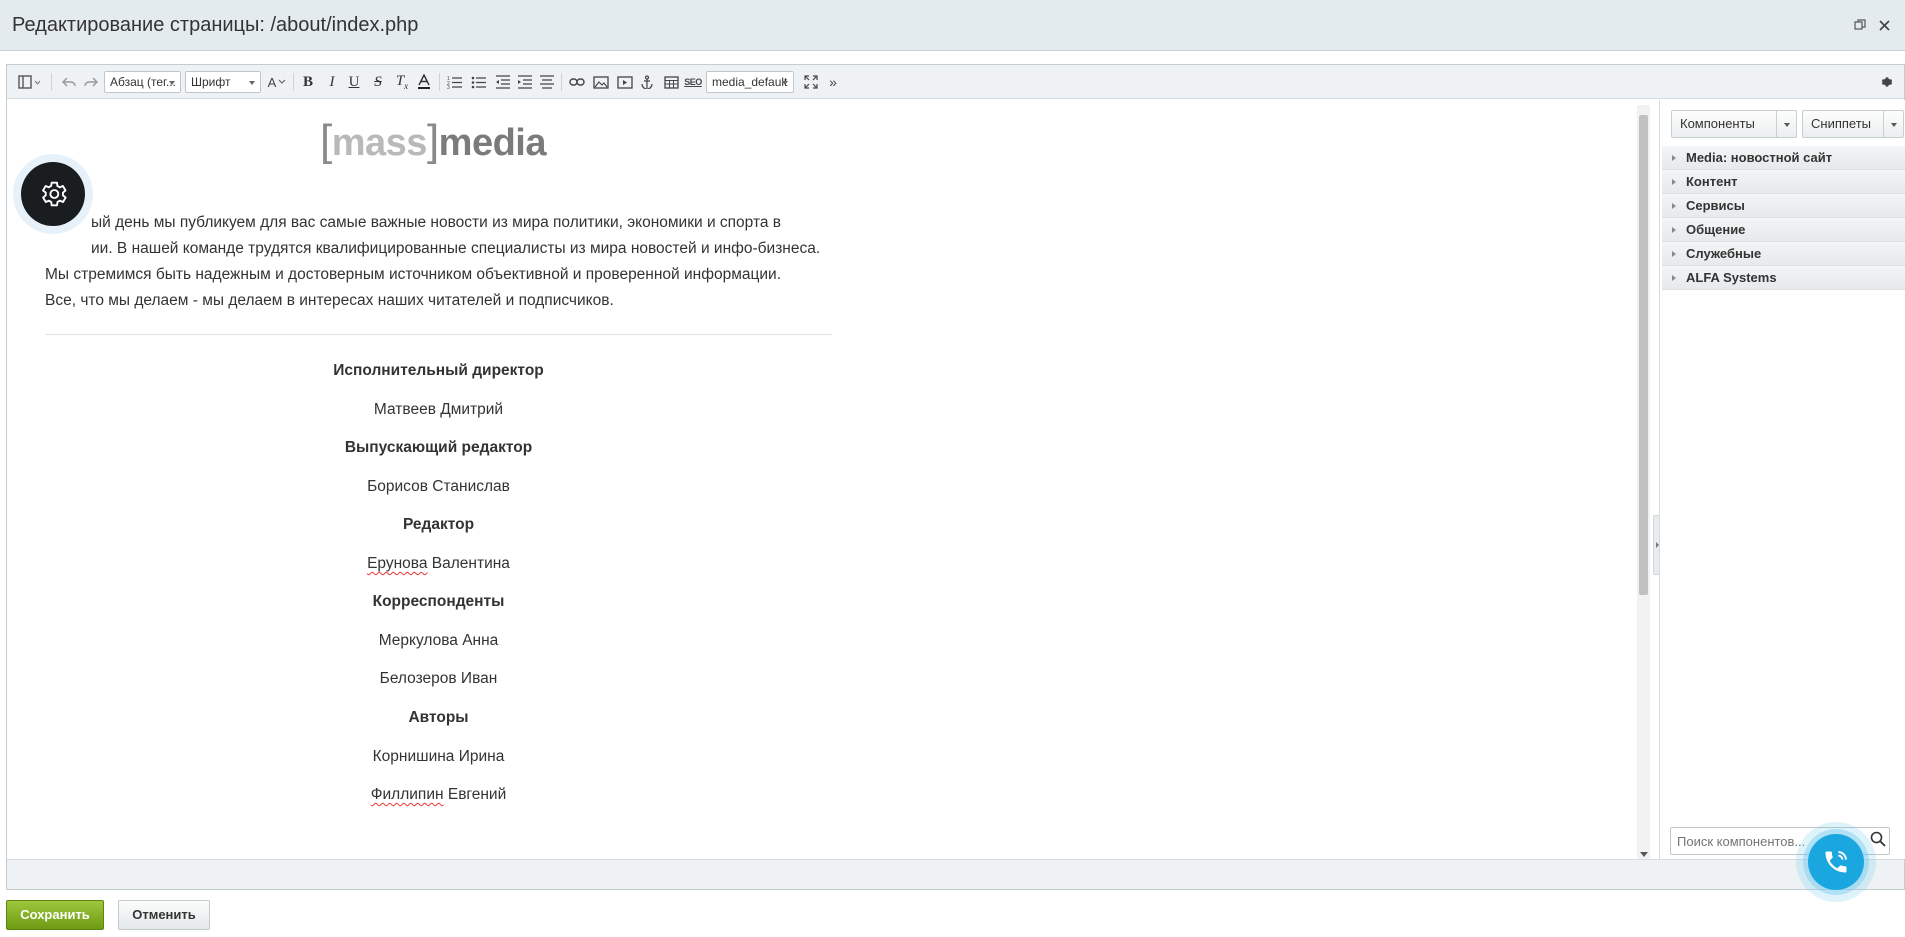 This screenshot has height=937, width=1905. Describe the element at coordinates (479, 82) in the screenshot. I see `unordered-list-icon` at that location.